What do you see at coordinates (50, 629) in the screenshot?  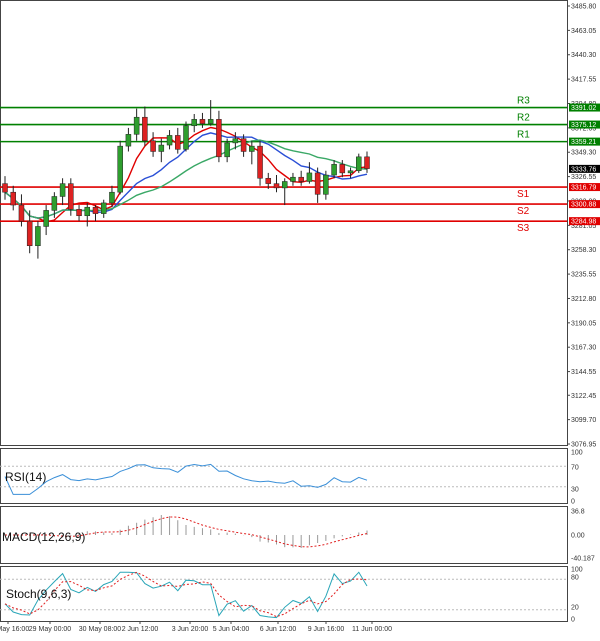 I see `x-tick-label: 29 May 00:00` at bounding box center [50, 629].